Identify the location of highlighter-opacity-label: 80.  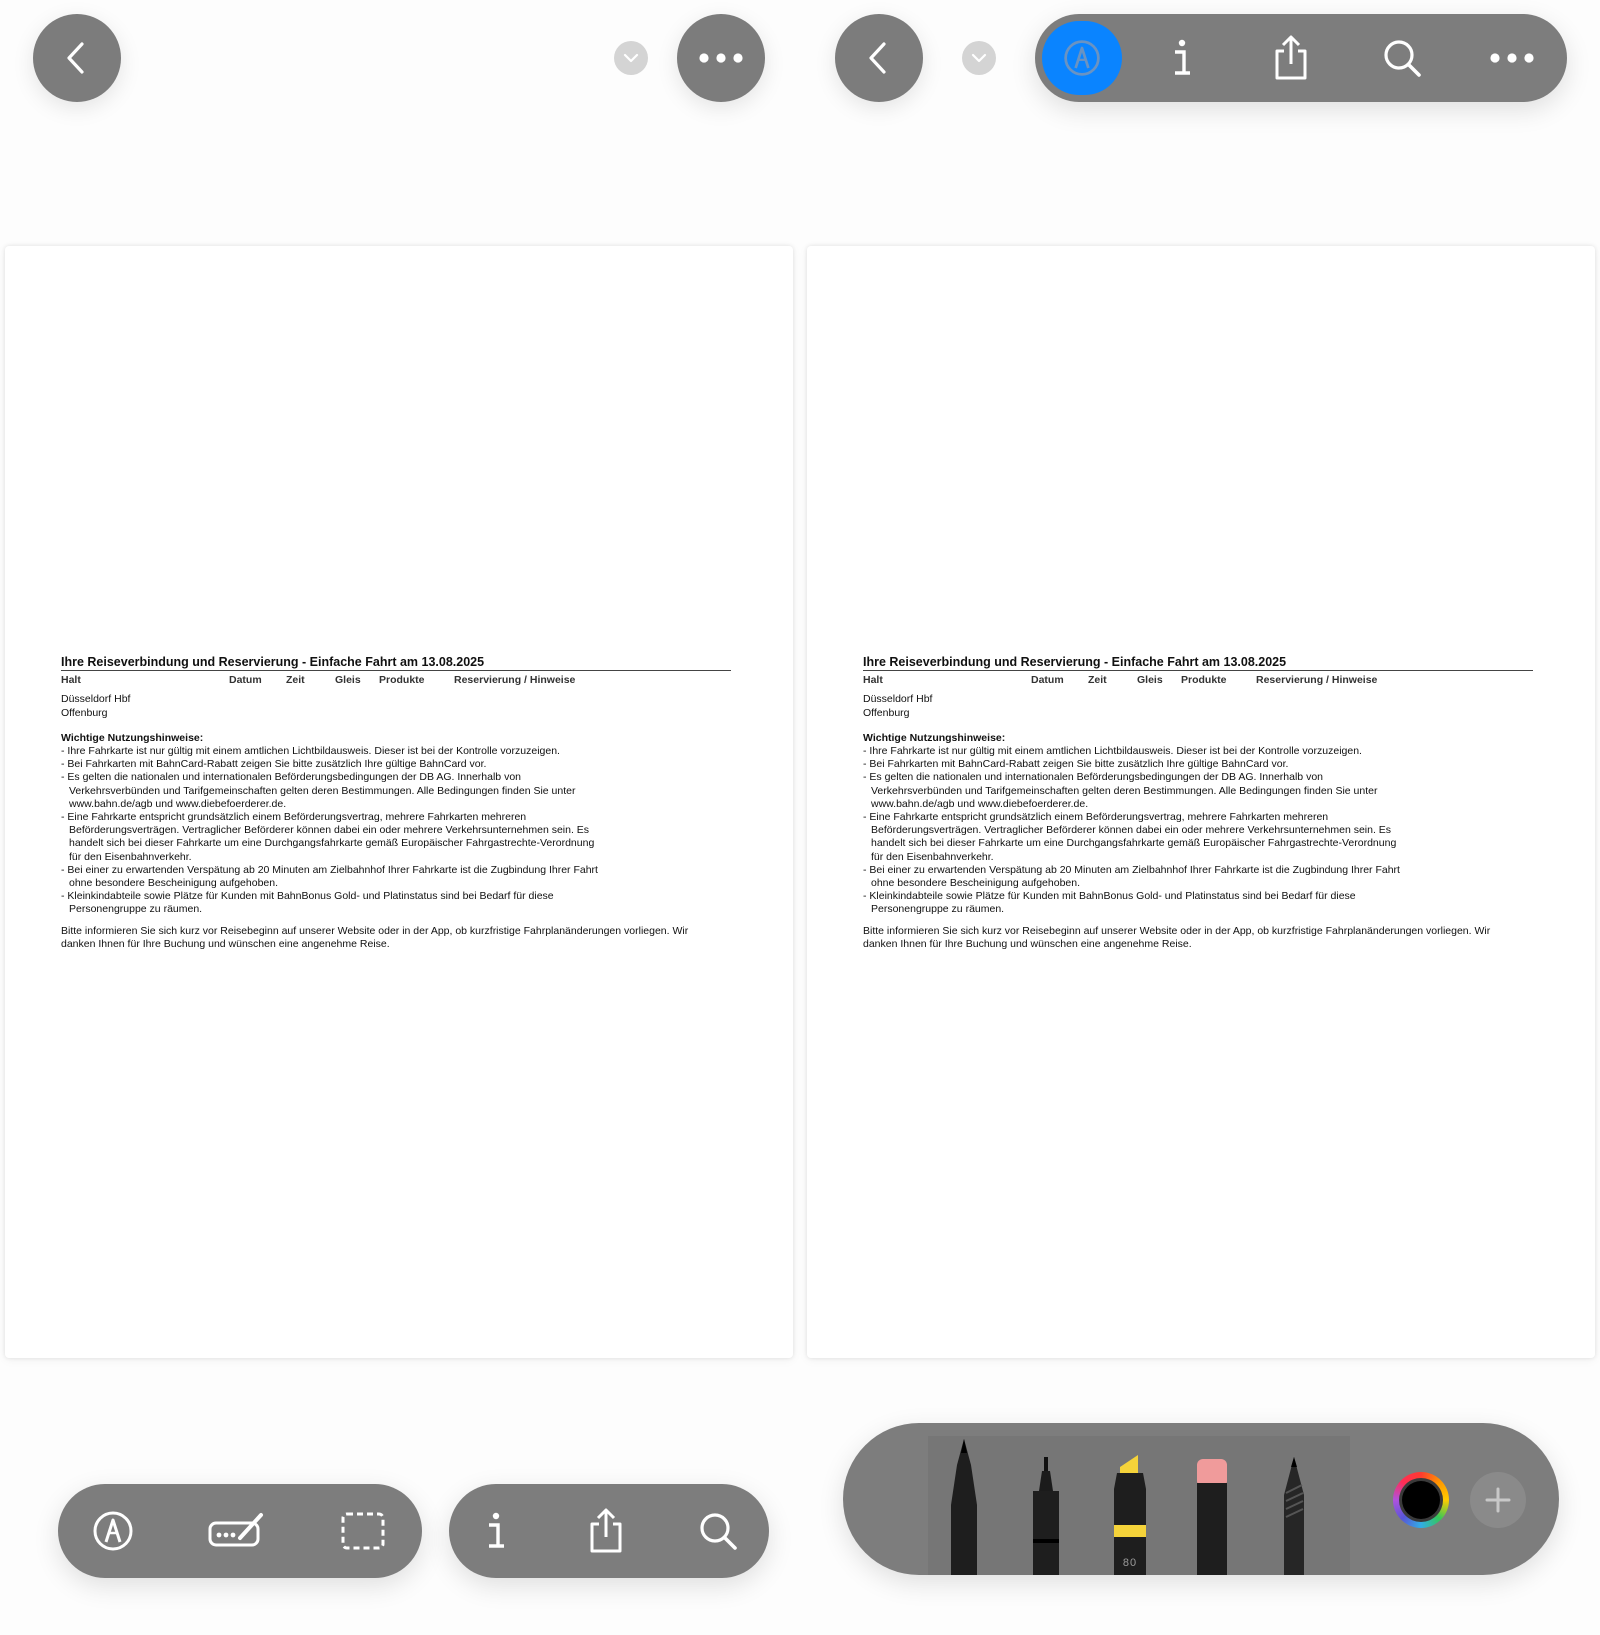
(1130, 1563).